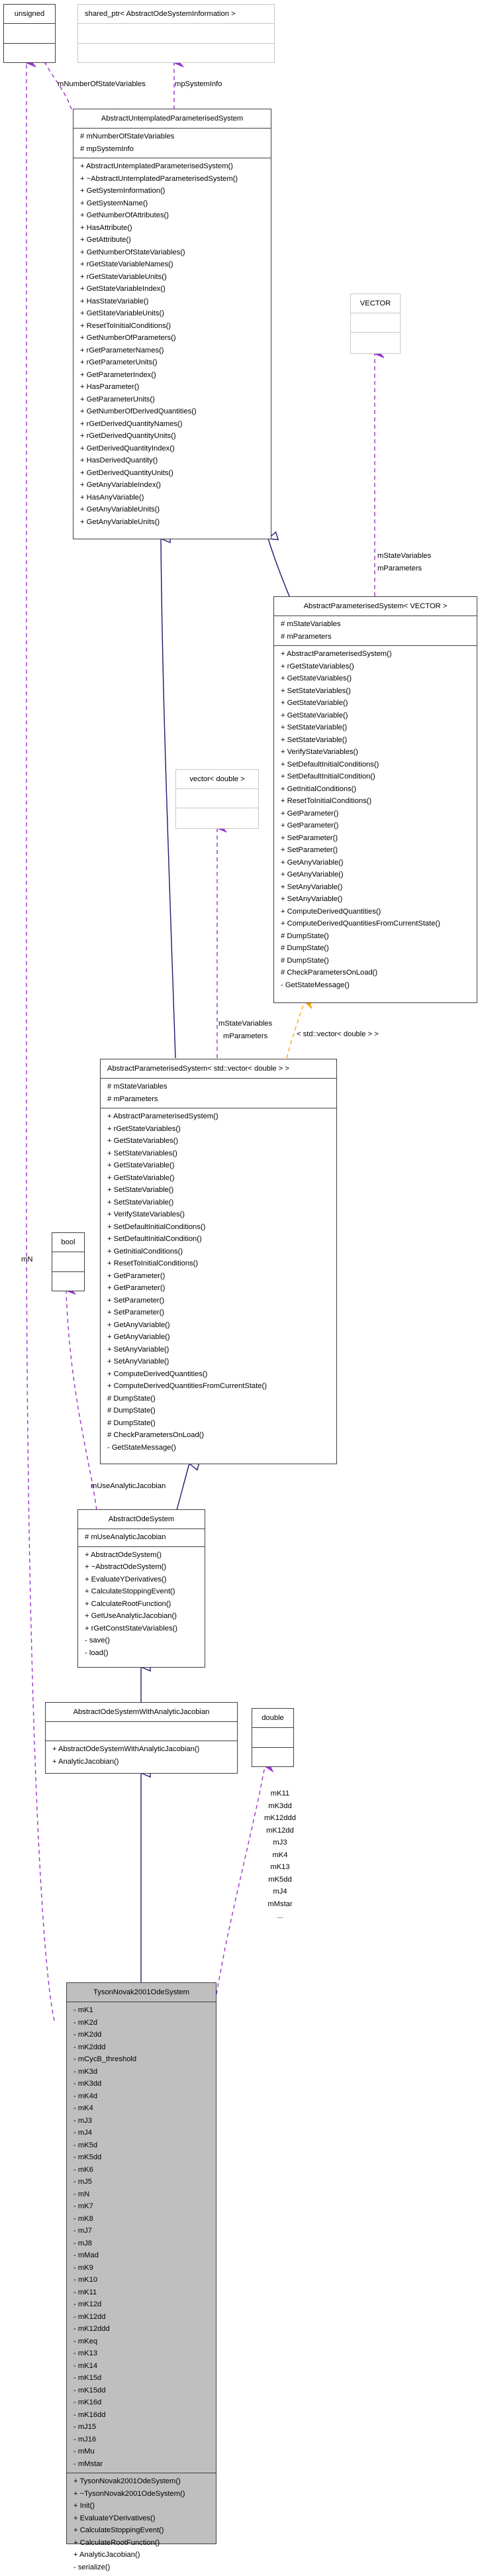 The height and width of the screenshot is (2576, 480). What do you see at coordinates (141, 1591) in the screenshot?
I see `method-row: + CalculateStoppingEvent()` at bounding box center [141, 1591].